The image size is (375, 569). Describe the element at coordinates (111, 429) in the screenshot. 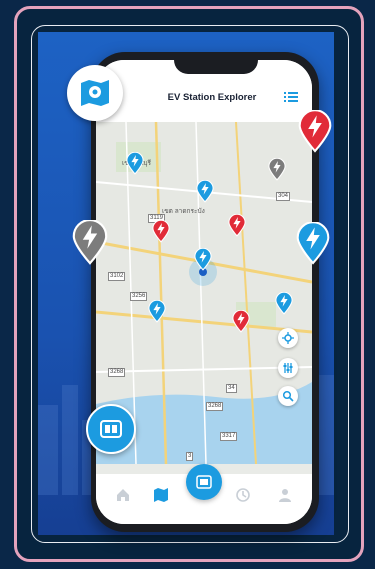

I see `ev-station-badge-icon` at that location.